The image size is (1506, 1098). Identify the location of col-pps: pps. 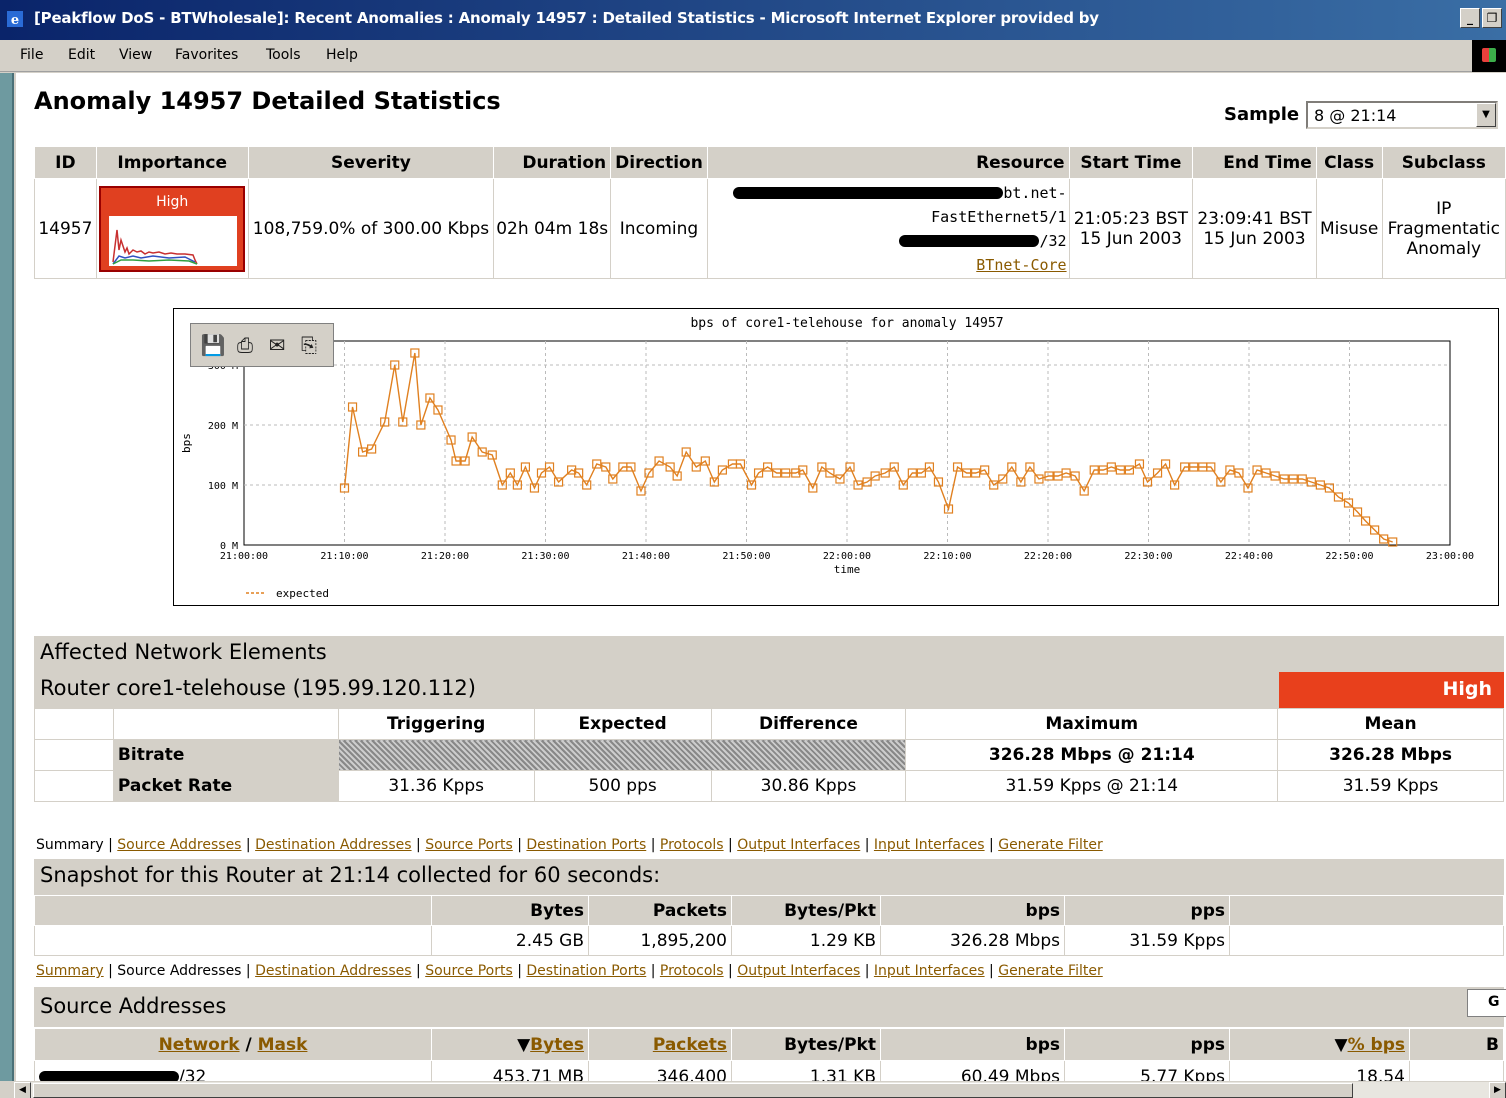
(1147, 1044).